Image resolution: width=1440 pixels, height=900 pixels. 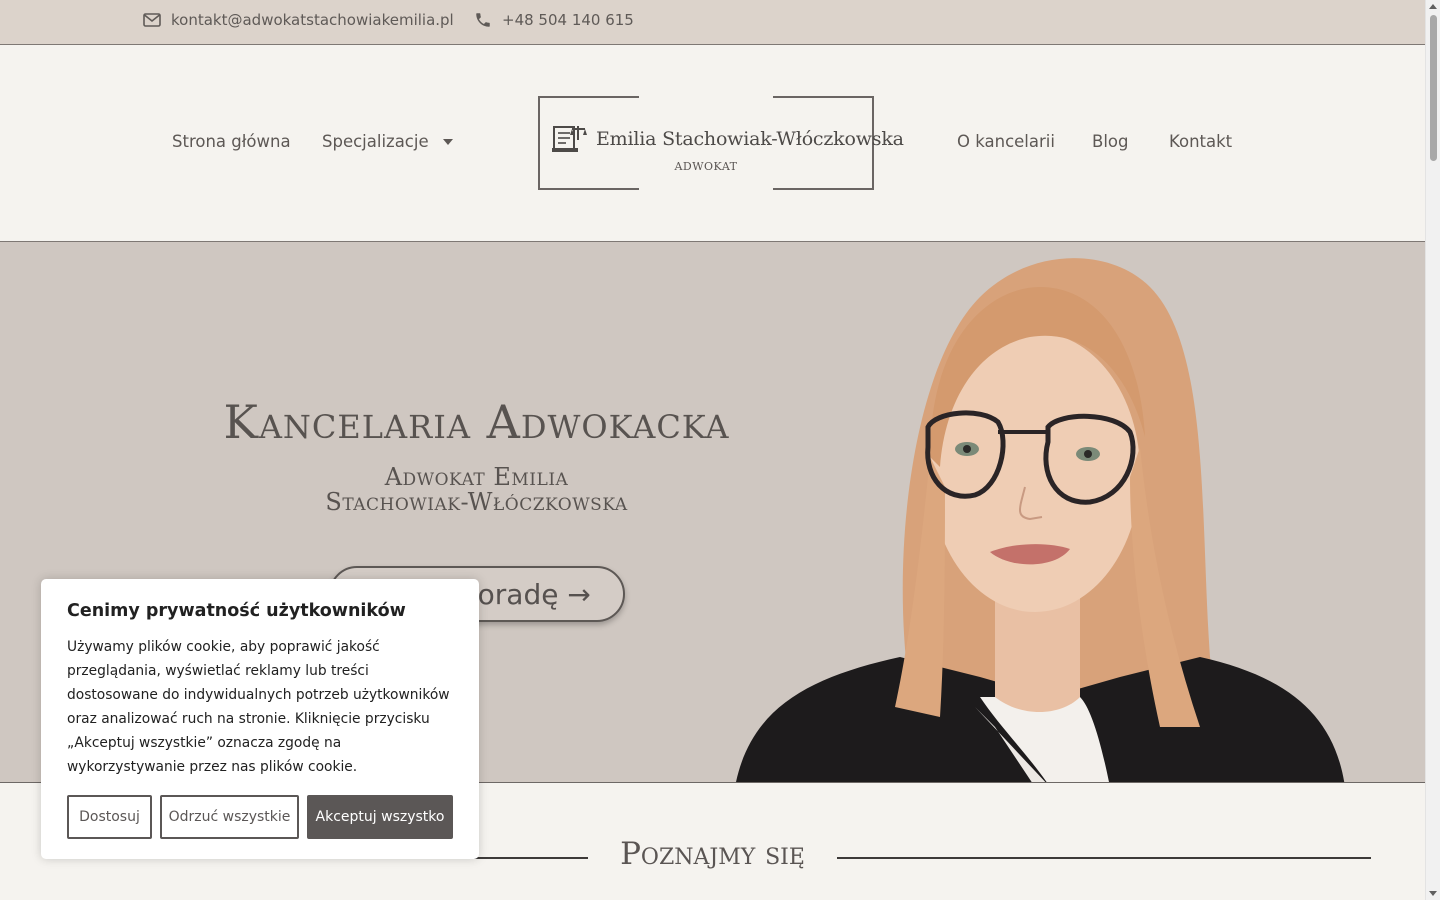 What do you see at coordinates (152, 20) in the screenshot?
I see `envelope-icon` at bounding box center [152, 20].